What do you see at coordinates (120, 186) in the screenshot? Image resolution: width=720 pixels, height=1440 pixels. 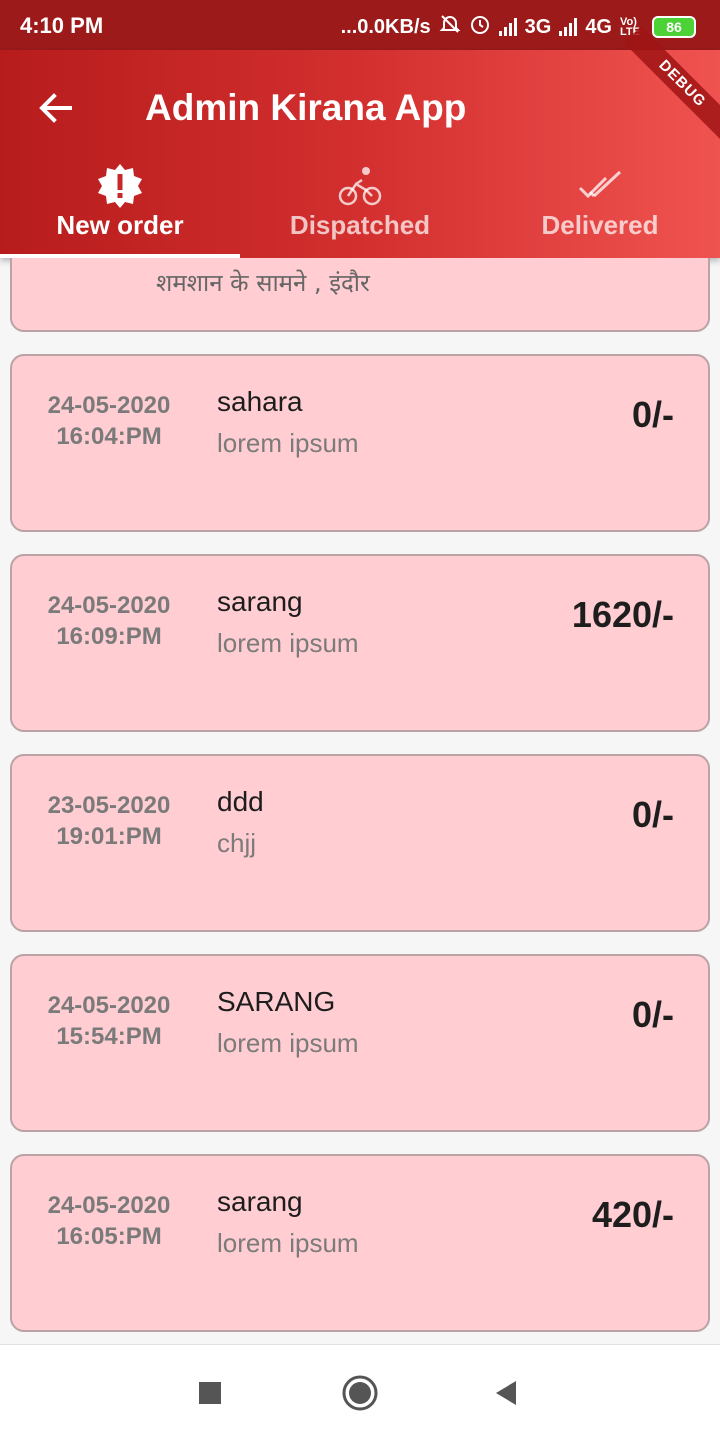 I see `new-order-badge-icon` at bounding box center [120, 186].